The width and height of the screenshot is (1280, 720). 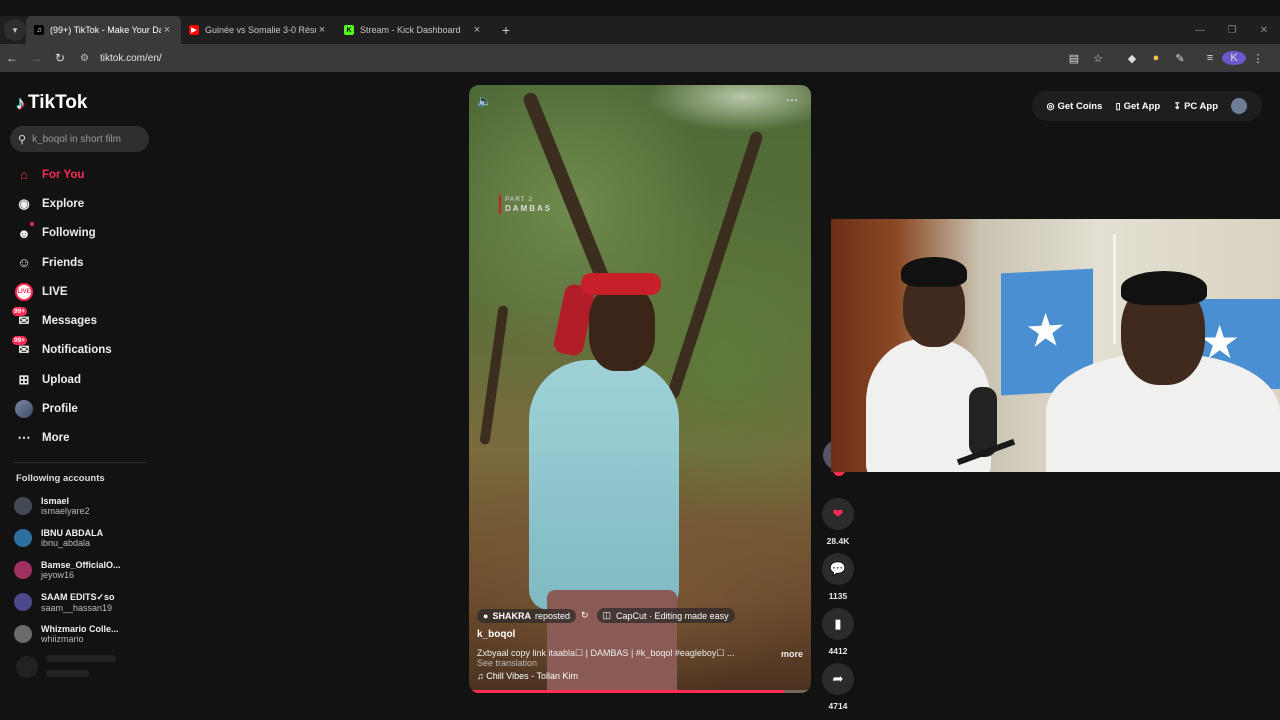 What do you see at coordinates (1258, 58) in the screenshot?
I see `menu-kebab-icon: ⋮` at bounding box center [1258, 58].